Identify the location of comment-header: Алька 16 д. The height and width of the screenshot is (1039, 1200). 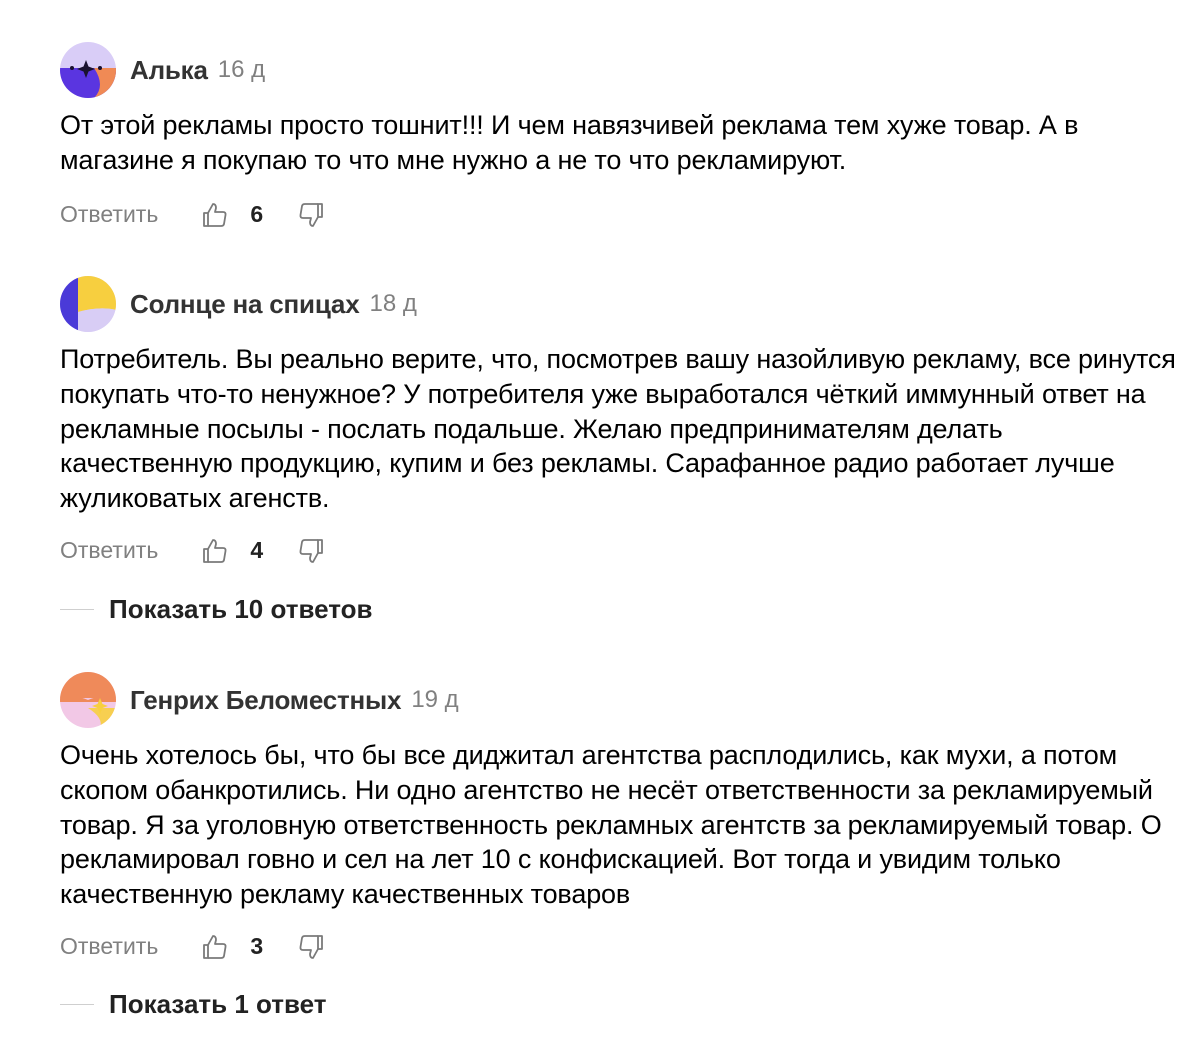
(620, 70).